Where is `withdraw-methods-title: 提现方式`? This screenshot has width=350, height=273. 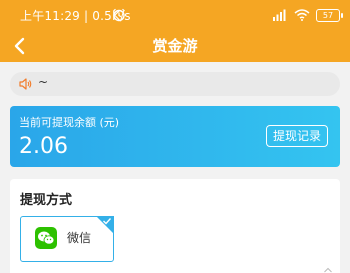 withdraw-methods-title: 提现方式 is located at coordinates (46, 200).